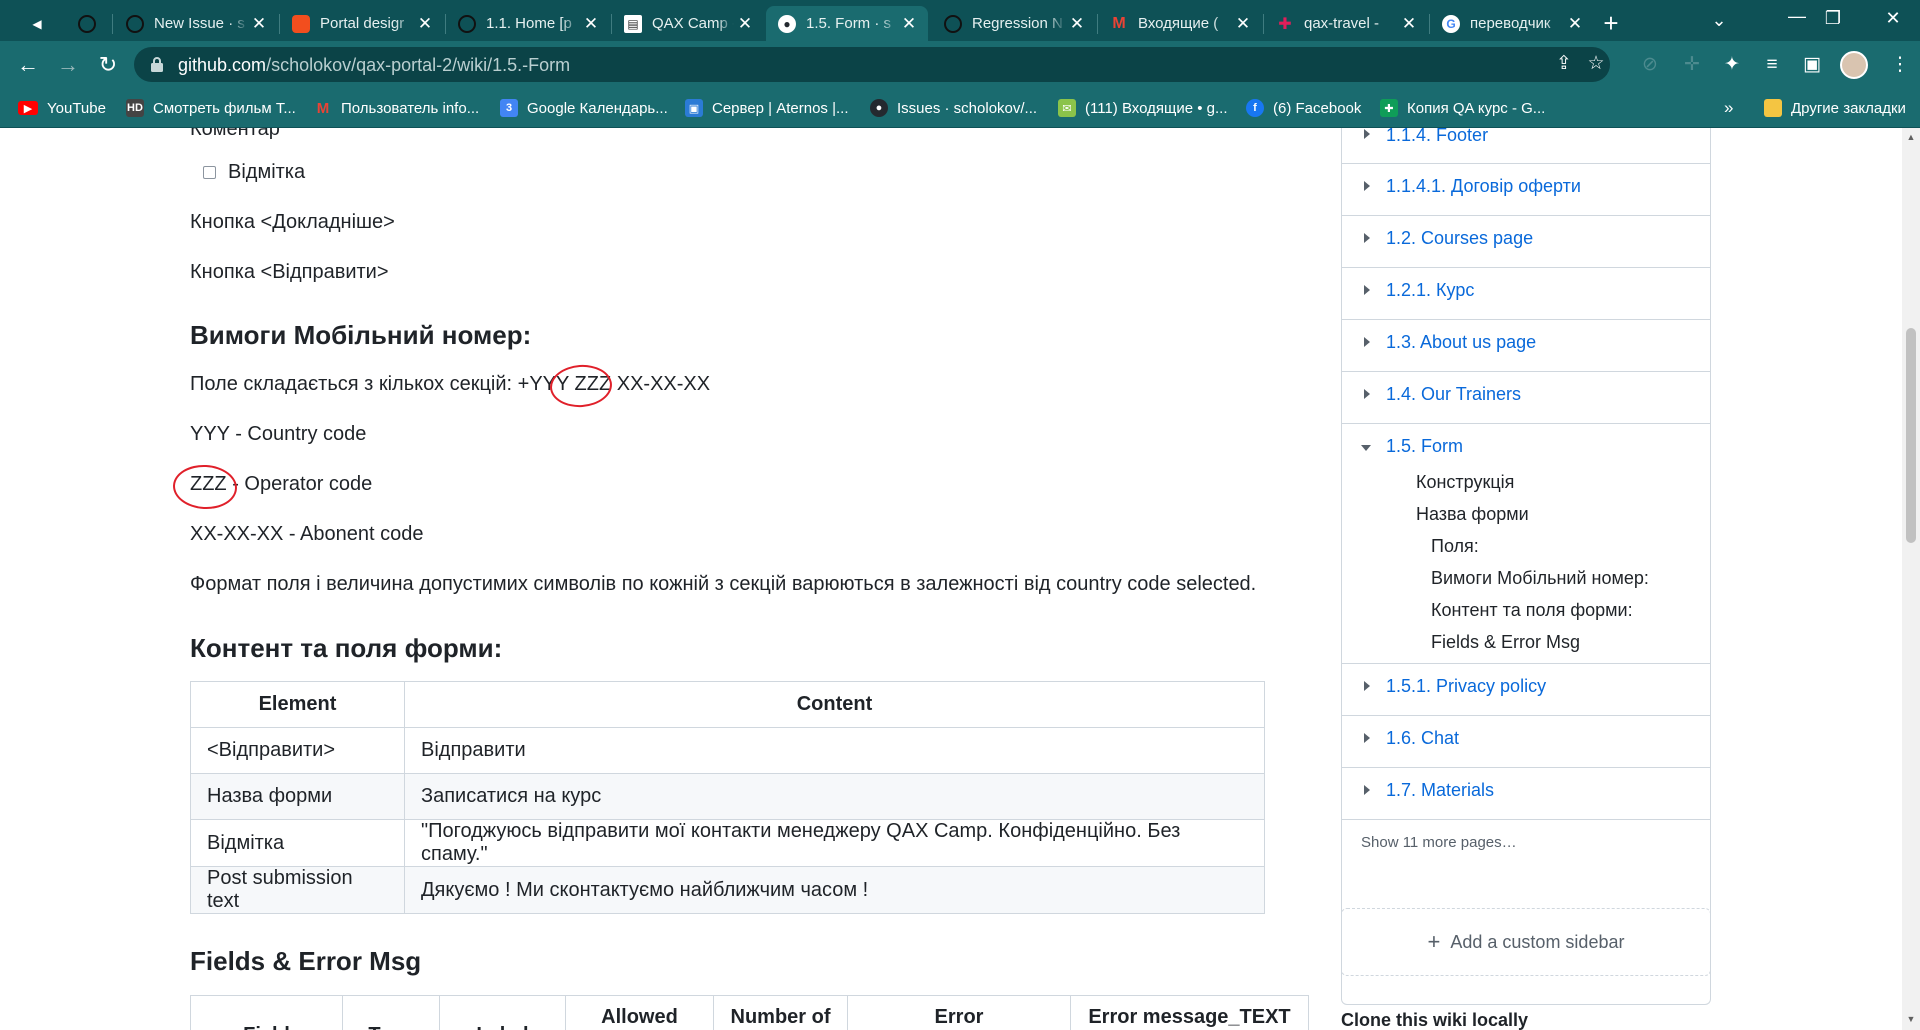 This screenshot has width=1920, height=1030. What do you see at coordinates (1119, 23) in the screenshot?
I see `gmail-icon: M` at bounding box center [1119, 23].